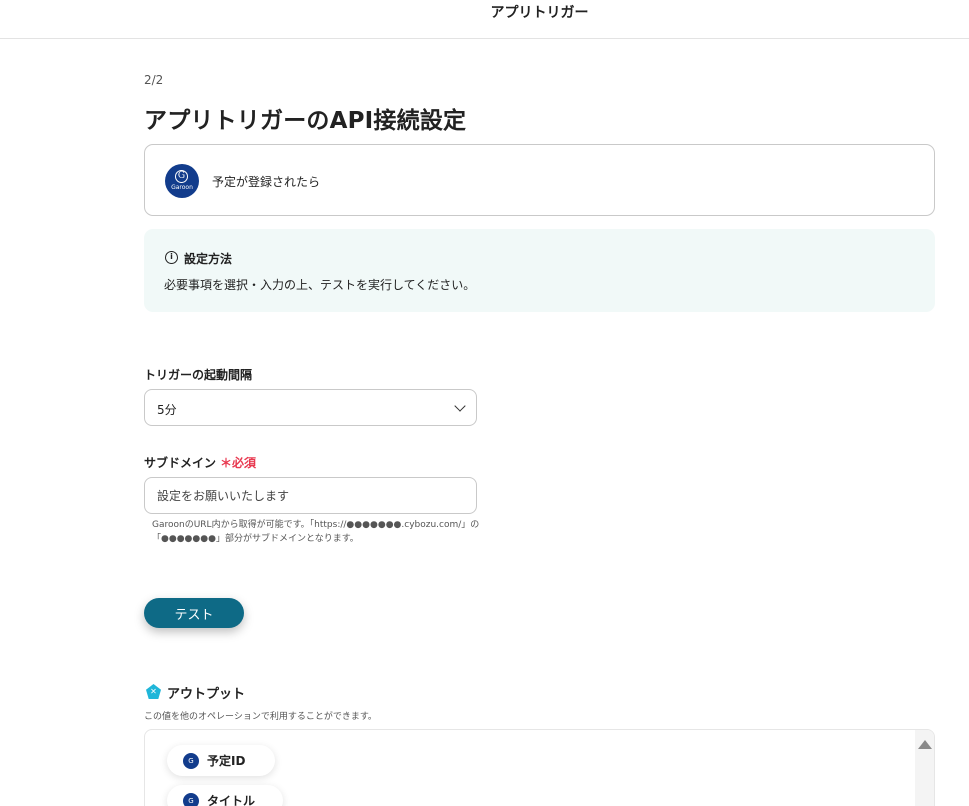 The height and width of the screenshot is (806, 969). What do you see at coordinates (171, 257) in the screenshot?
I see `info-icon: i` at bounding box center [171, 257].